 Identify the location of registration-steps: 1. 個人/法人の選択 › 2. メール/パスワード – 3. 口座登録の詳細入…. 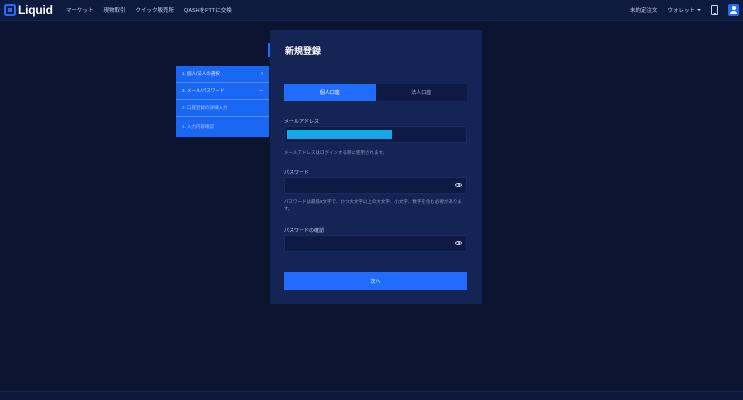
(222, 101).